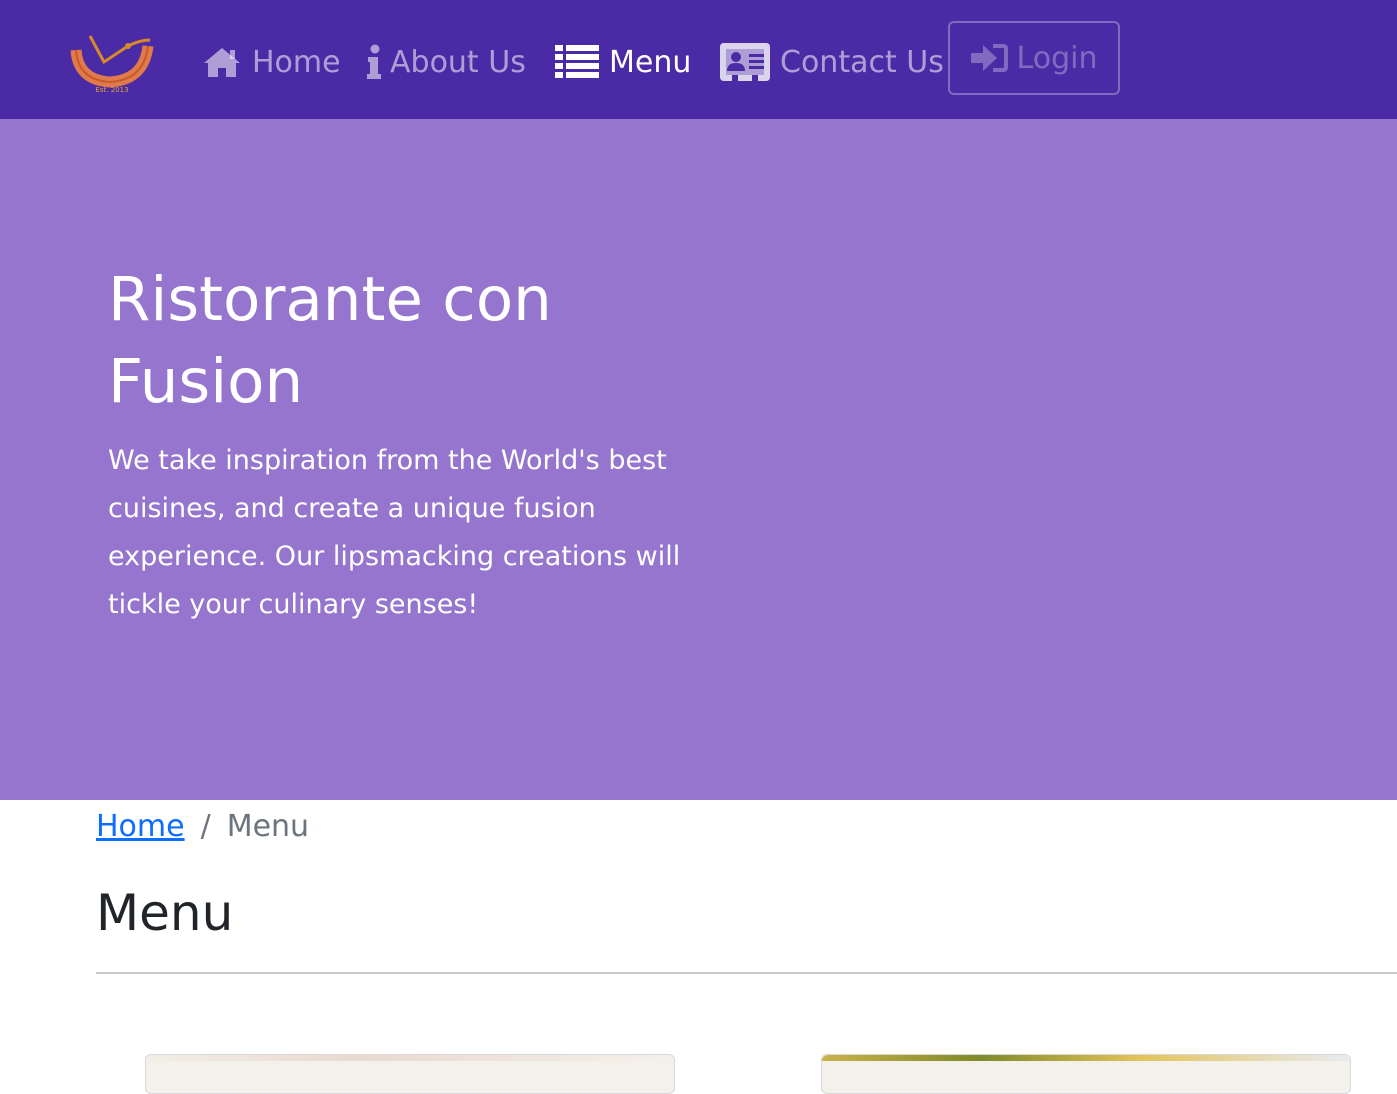  I want to click on nav-item-menu: Menu, so click(623, 62).